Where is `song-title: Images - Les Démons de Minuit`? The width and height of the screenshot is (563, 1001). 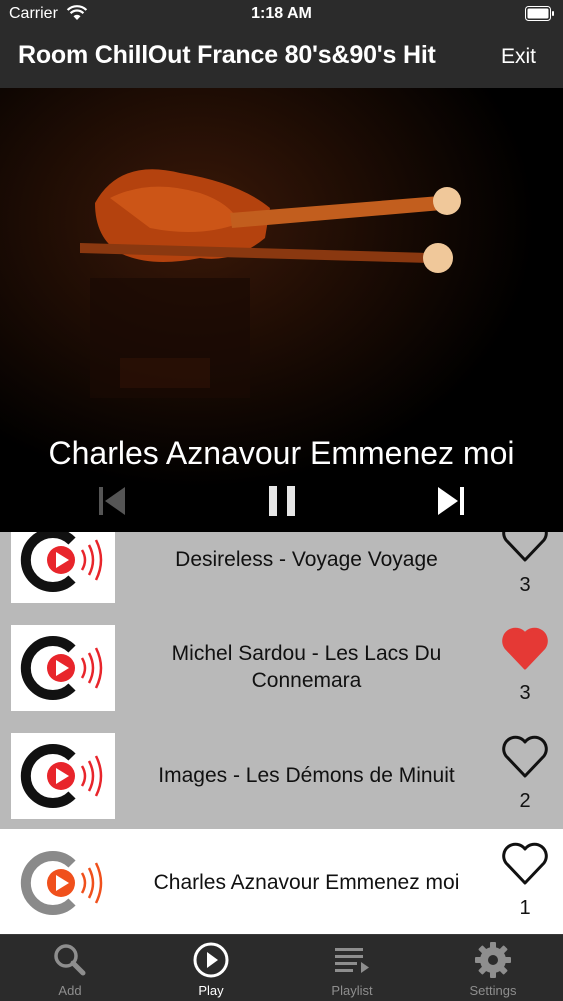
song-title: Images - Les Démons de Minuit is located at coordinates (306, 775).